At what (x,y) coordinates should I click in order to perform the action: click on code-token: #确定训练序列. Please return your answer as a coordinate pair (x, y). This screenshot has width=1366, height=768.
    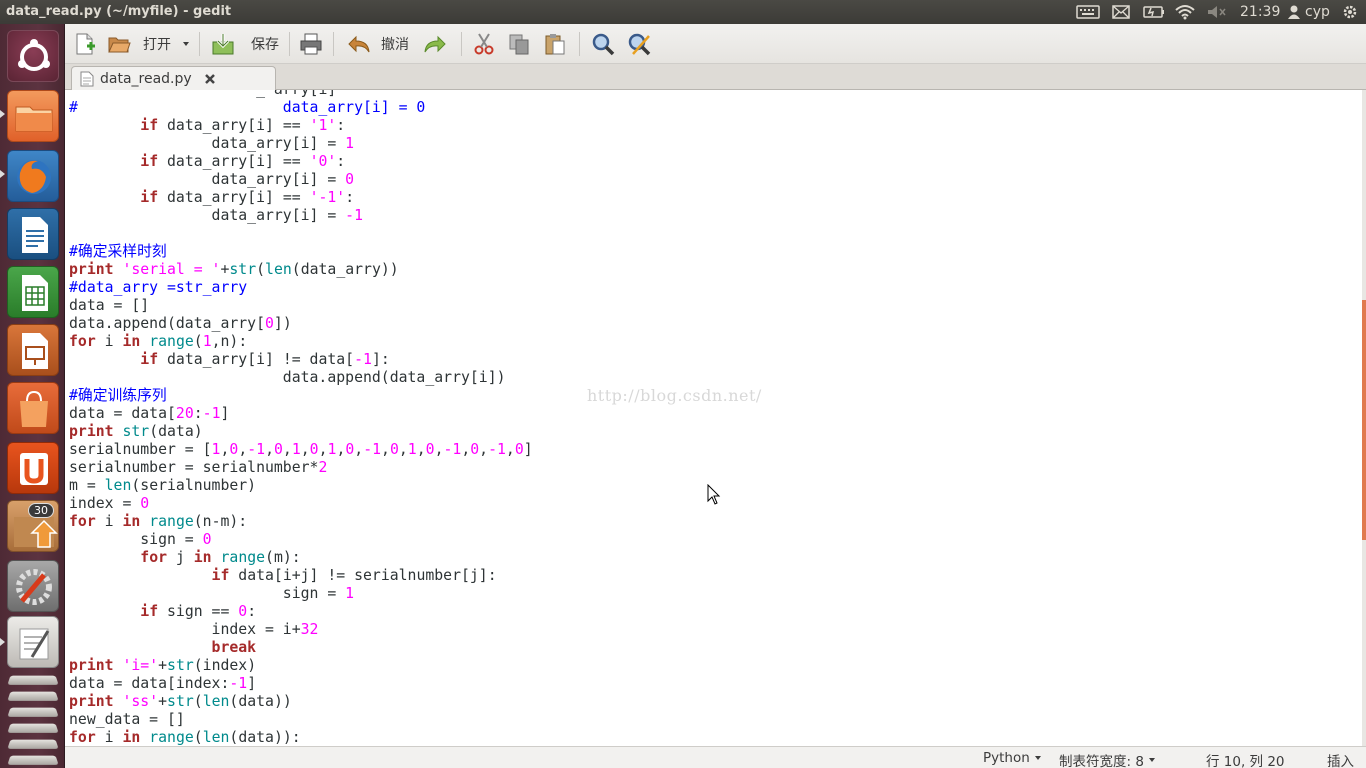
    Looking at the image, I should click on (118, 395).